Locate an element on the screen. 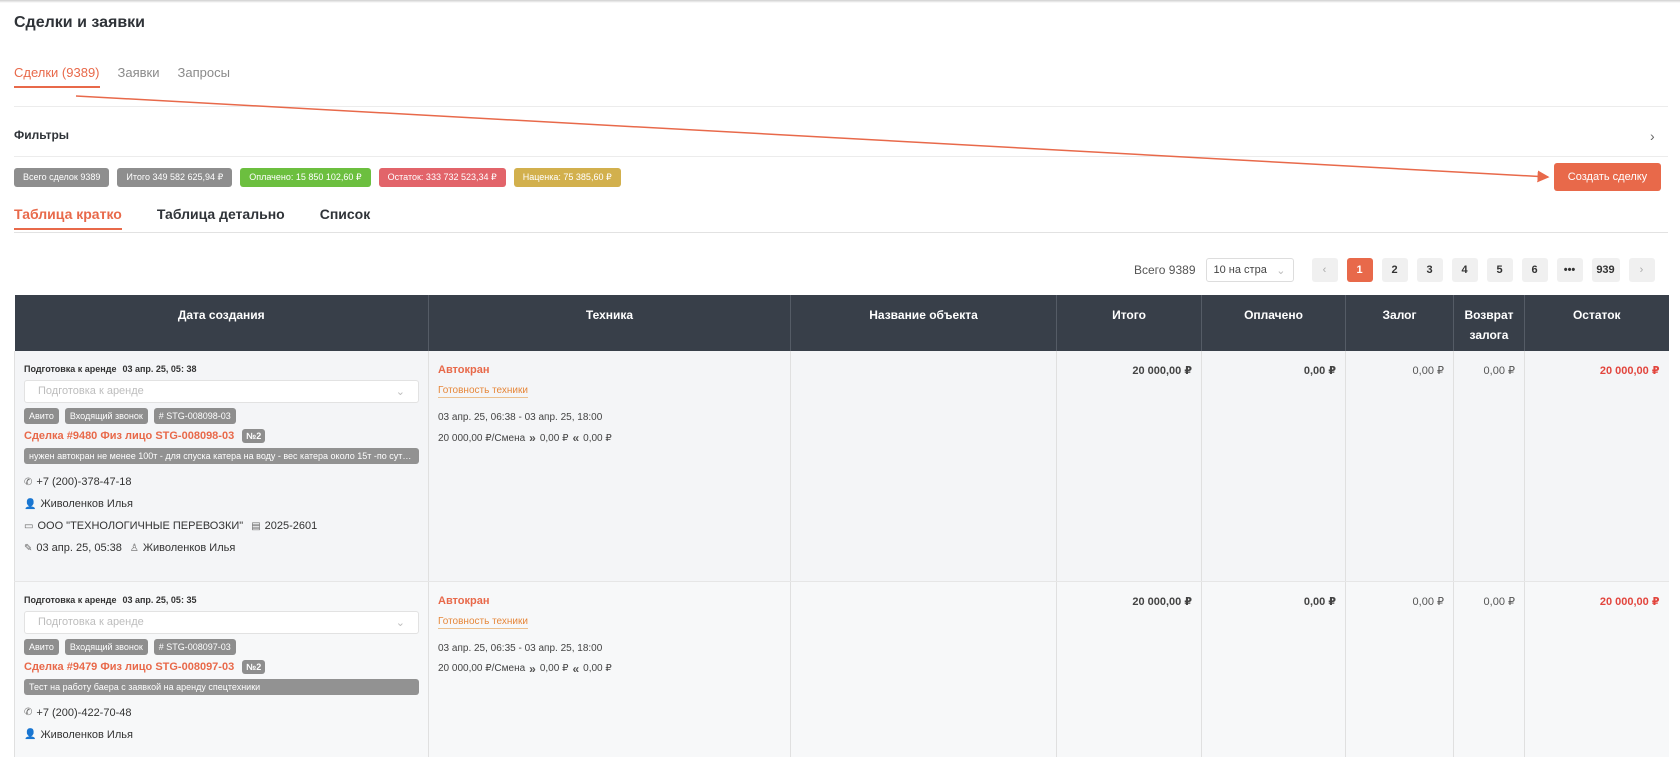 Image resolution: width=1680 pixels, height=757 pixels. tab-queries: Запросы is located at coordinates (203, 76).